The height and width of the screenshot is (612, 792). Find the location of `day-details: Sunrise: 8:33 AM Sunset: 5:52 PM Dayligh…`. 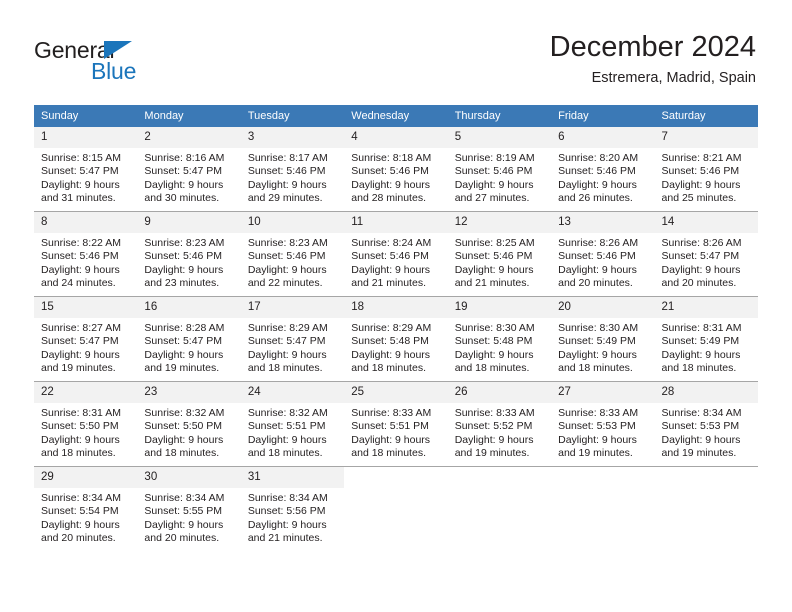

day-details: Sunrise: 8:33 AM Sunset: 5:52 PM Dayligh… is located at coordinates (499, 432).